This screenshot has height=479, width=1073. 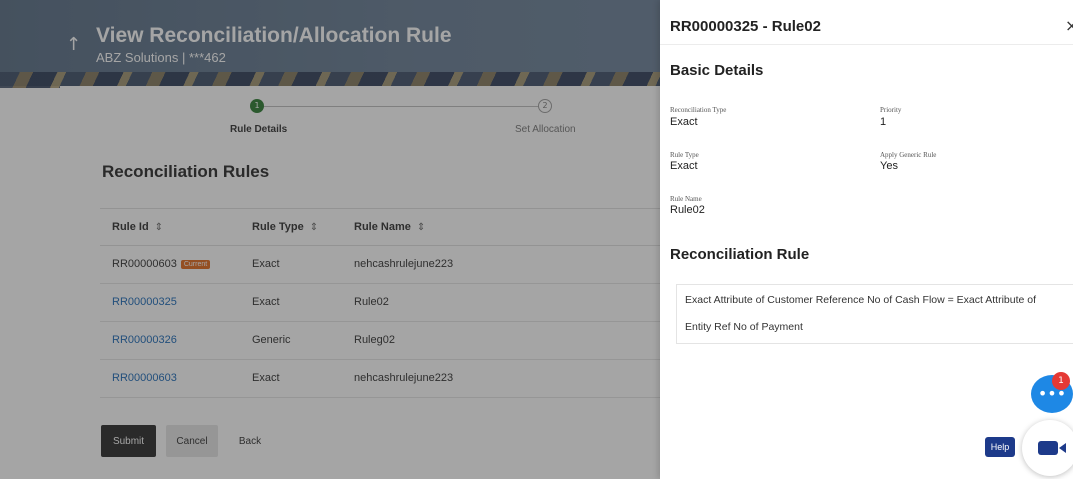 What do you see at coordinates (744, 327) in the screenshot?
I see `rule-expression-line: Entity Ref No of Payment` at bounding box center [744, 327].